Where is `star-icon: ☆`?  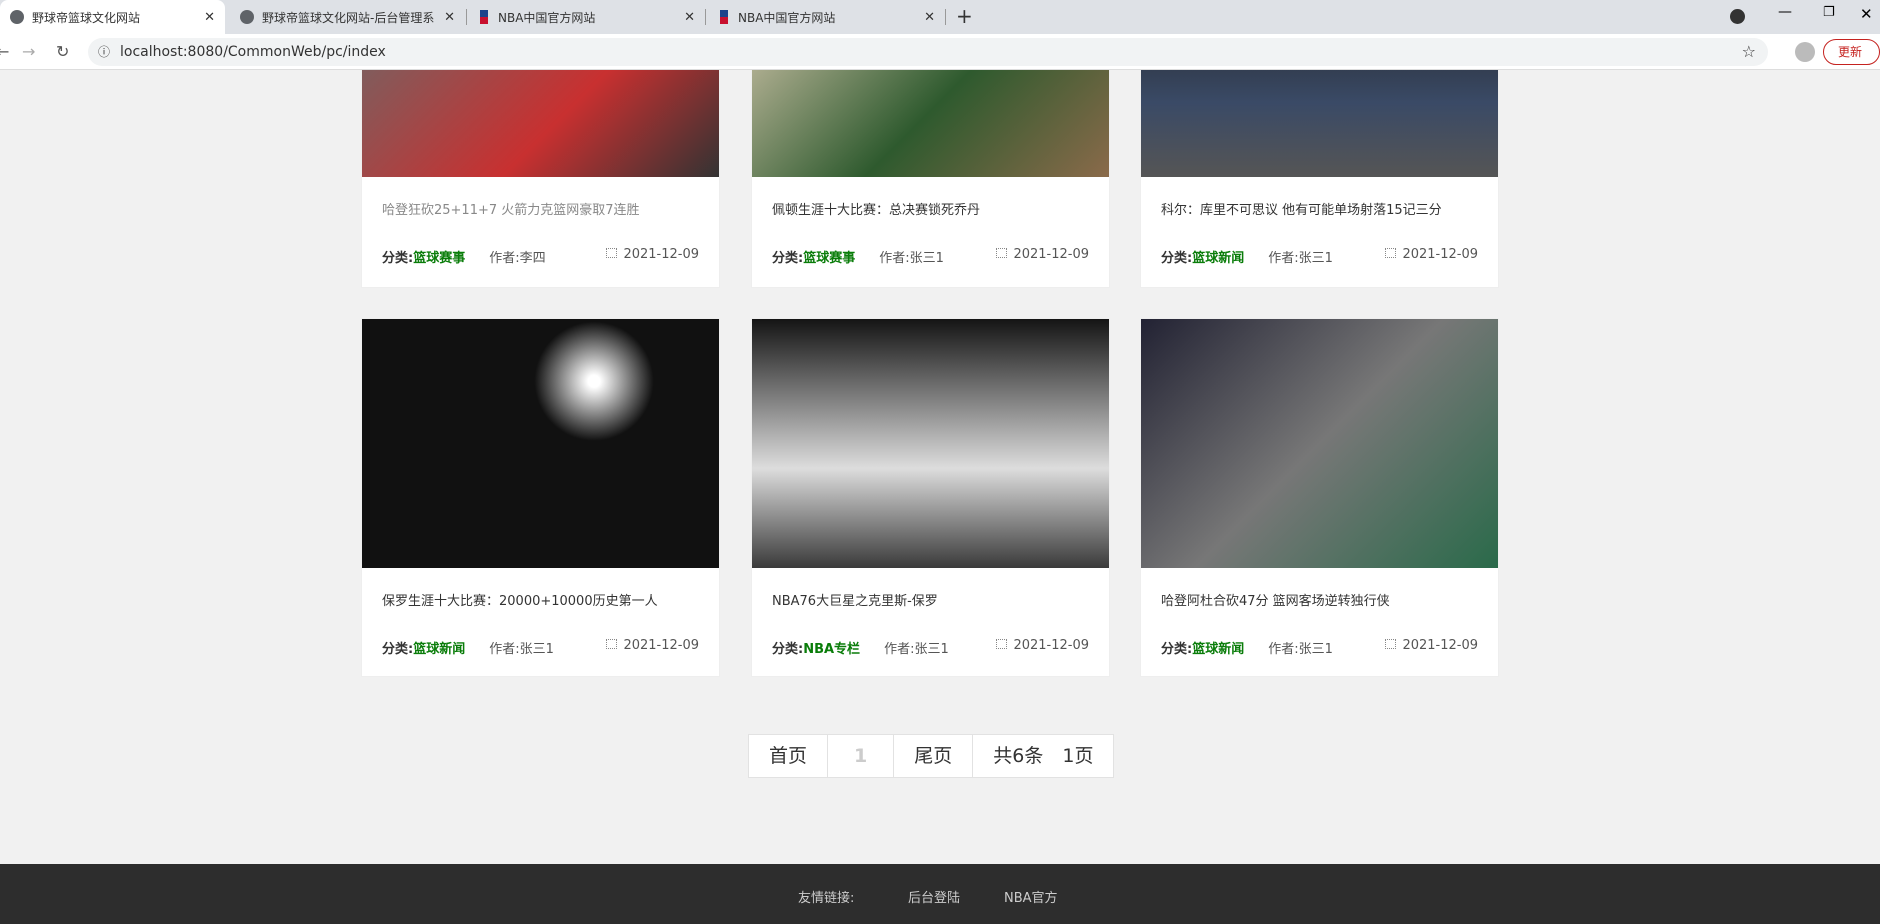 star-icon: ☆ is located at coordinates (1749, 52).